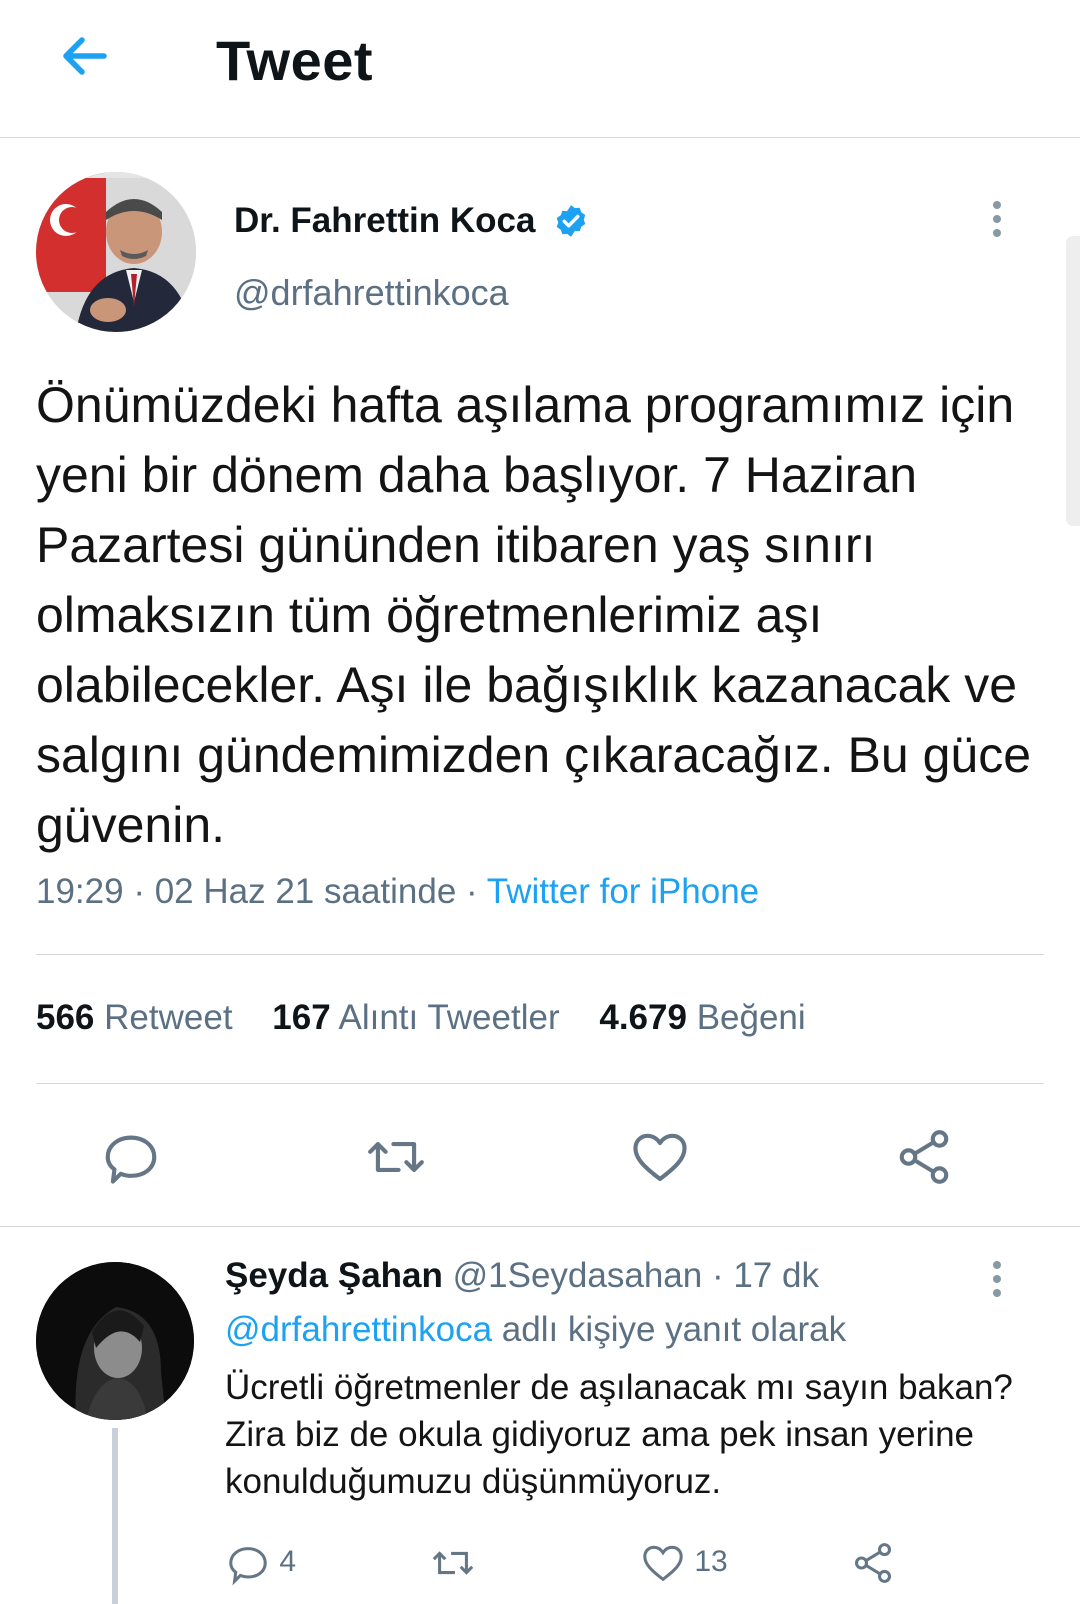 Image resolution: width=1080 pixels, height=1604 pixels. What do you see at coordinates (80, 891) in the screenshot?
I see `tweet-time: 19:29` at bounding box center [80, 891].